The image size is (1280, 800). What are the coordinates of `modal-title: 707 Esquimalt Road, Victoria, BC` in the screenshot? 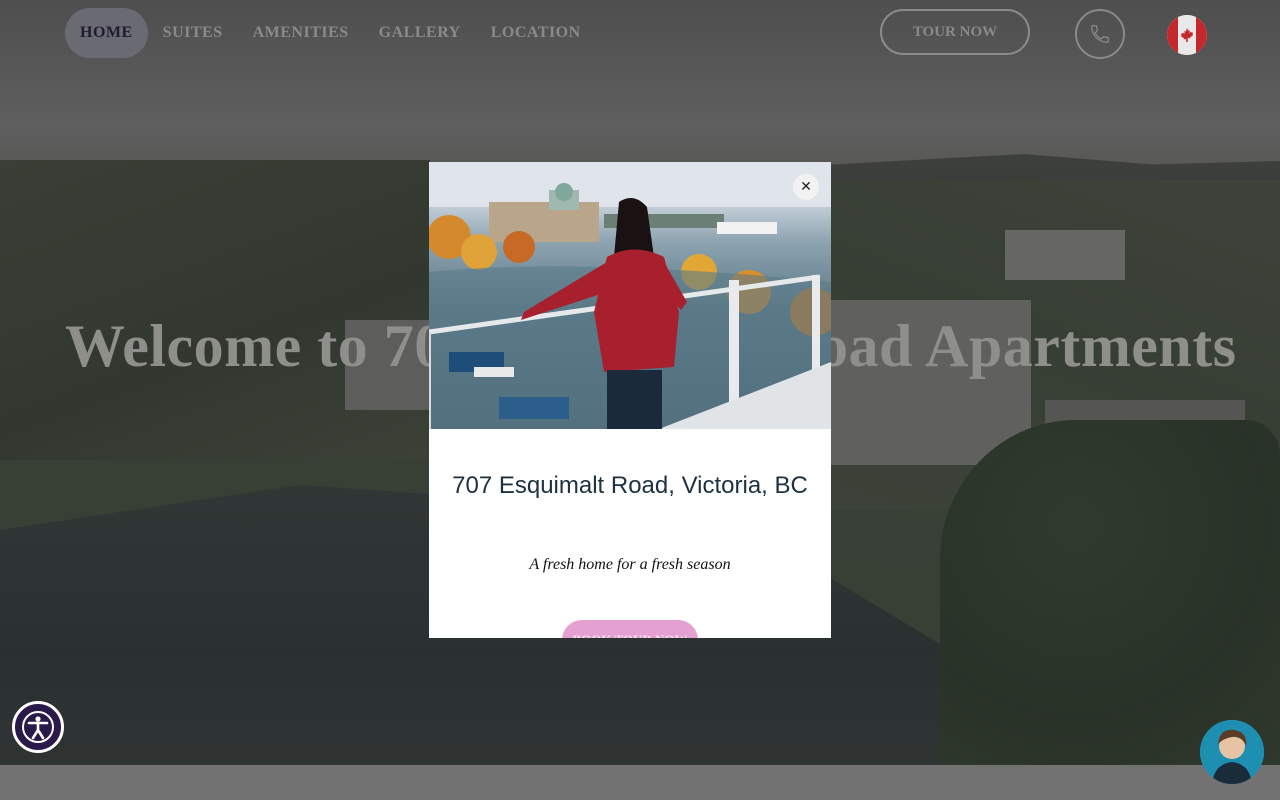 It's located at (630, 485).